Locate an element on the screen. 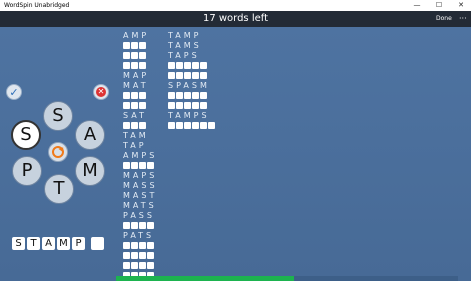 This screenshot has height=281, width=471. letter-tile: M is located at coordinates (90, 171).